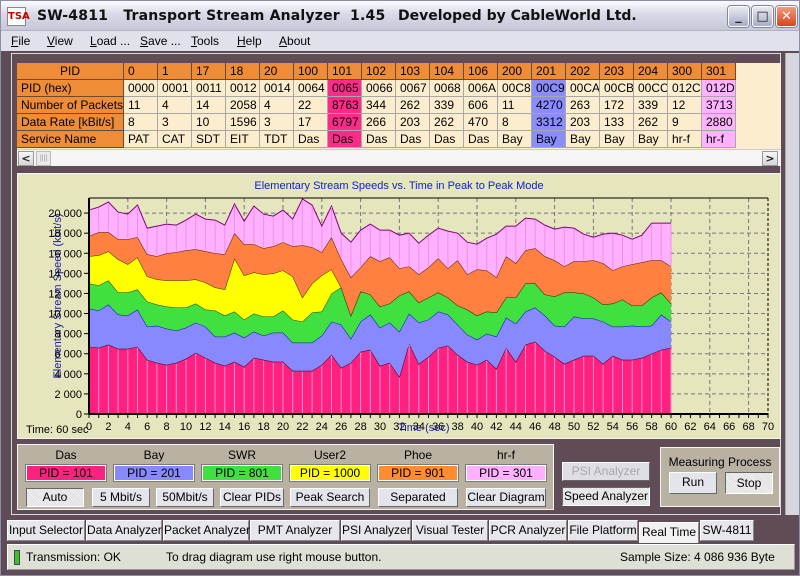  Describe the element at coordinates (209, 122) in the screenshot. I see `pid-table-cell: 10` at that location.